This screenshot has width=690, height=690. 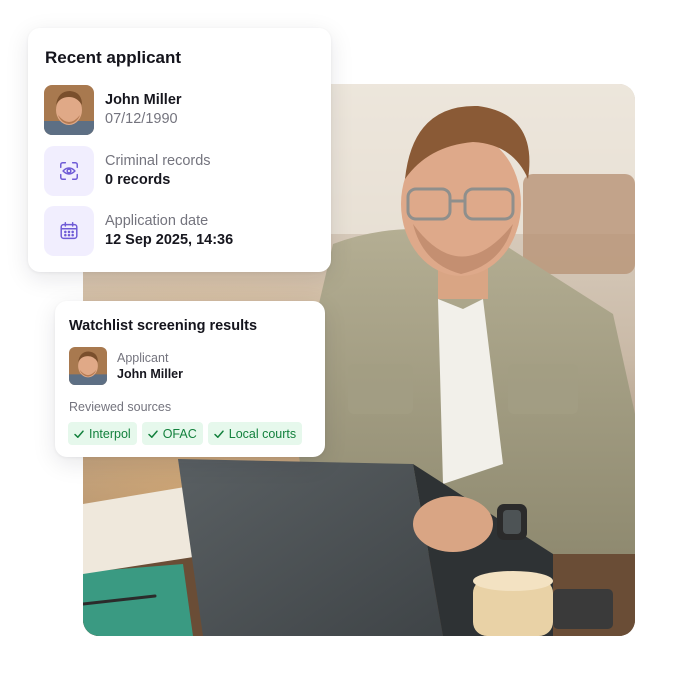 What do you see at coordinates (113, 57) in the screenshot?
I see `card-title: Recent applicant` at bounding box center [113, 57].